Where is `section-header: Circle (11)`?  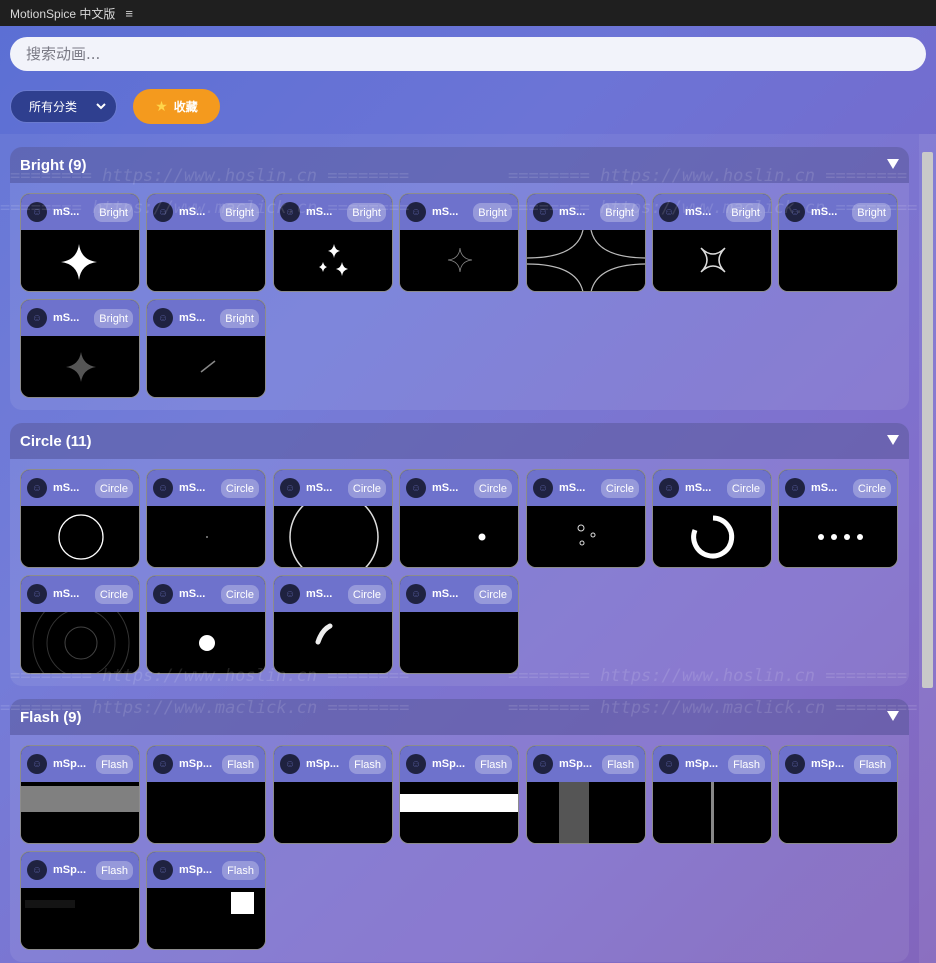
section-header: Circle (11) is located at coordinates (459, 441).